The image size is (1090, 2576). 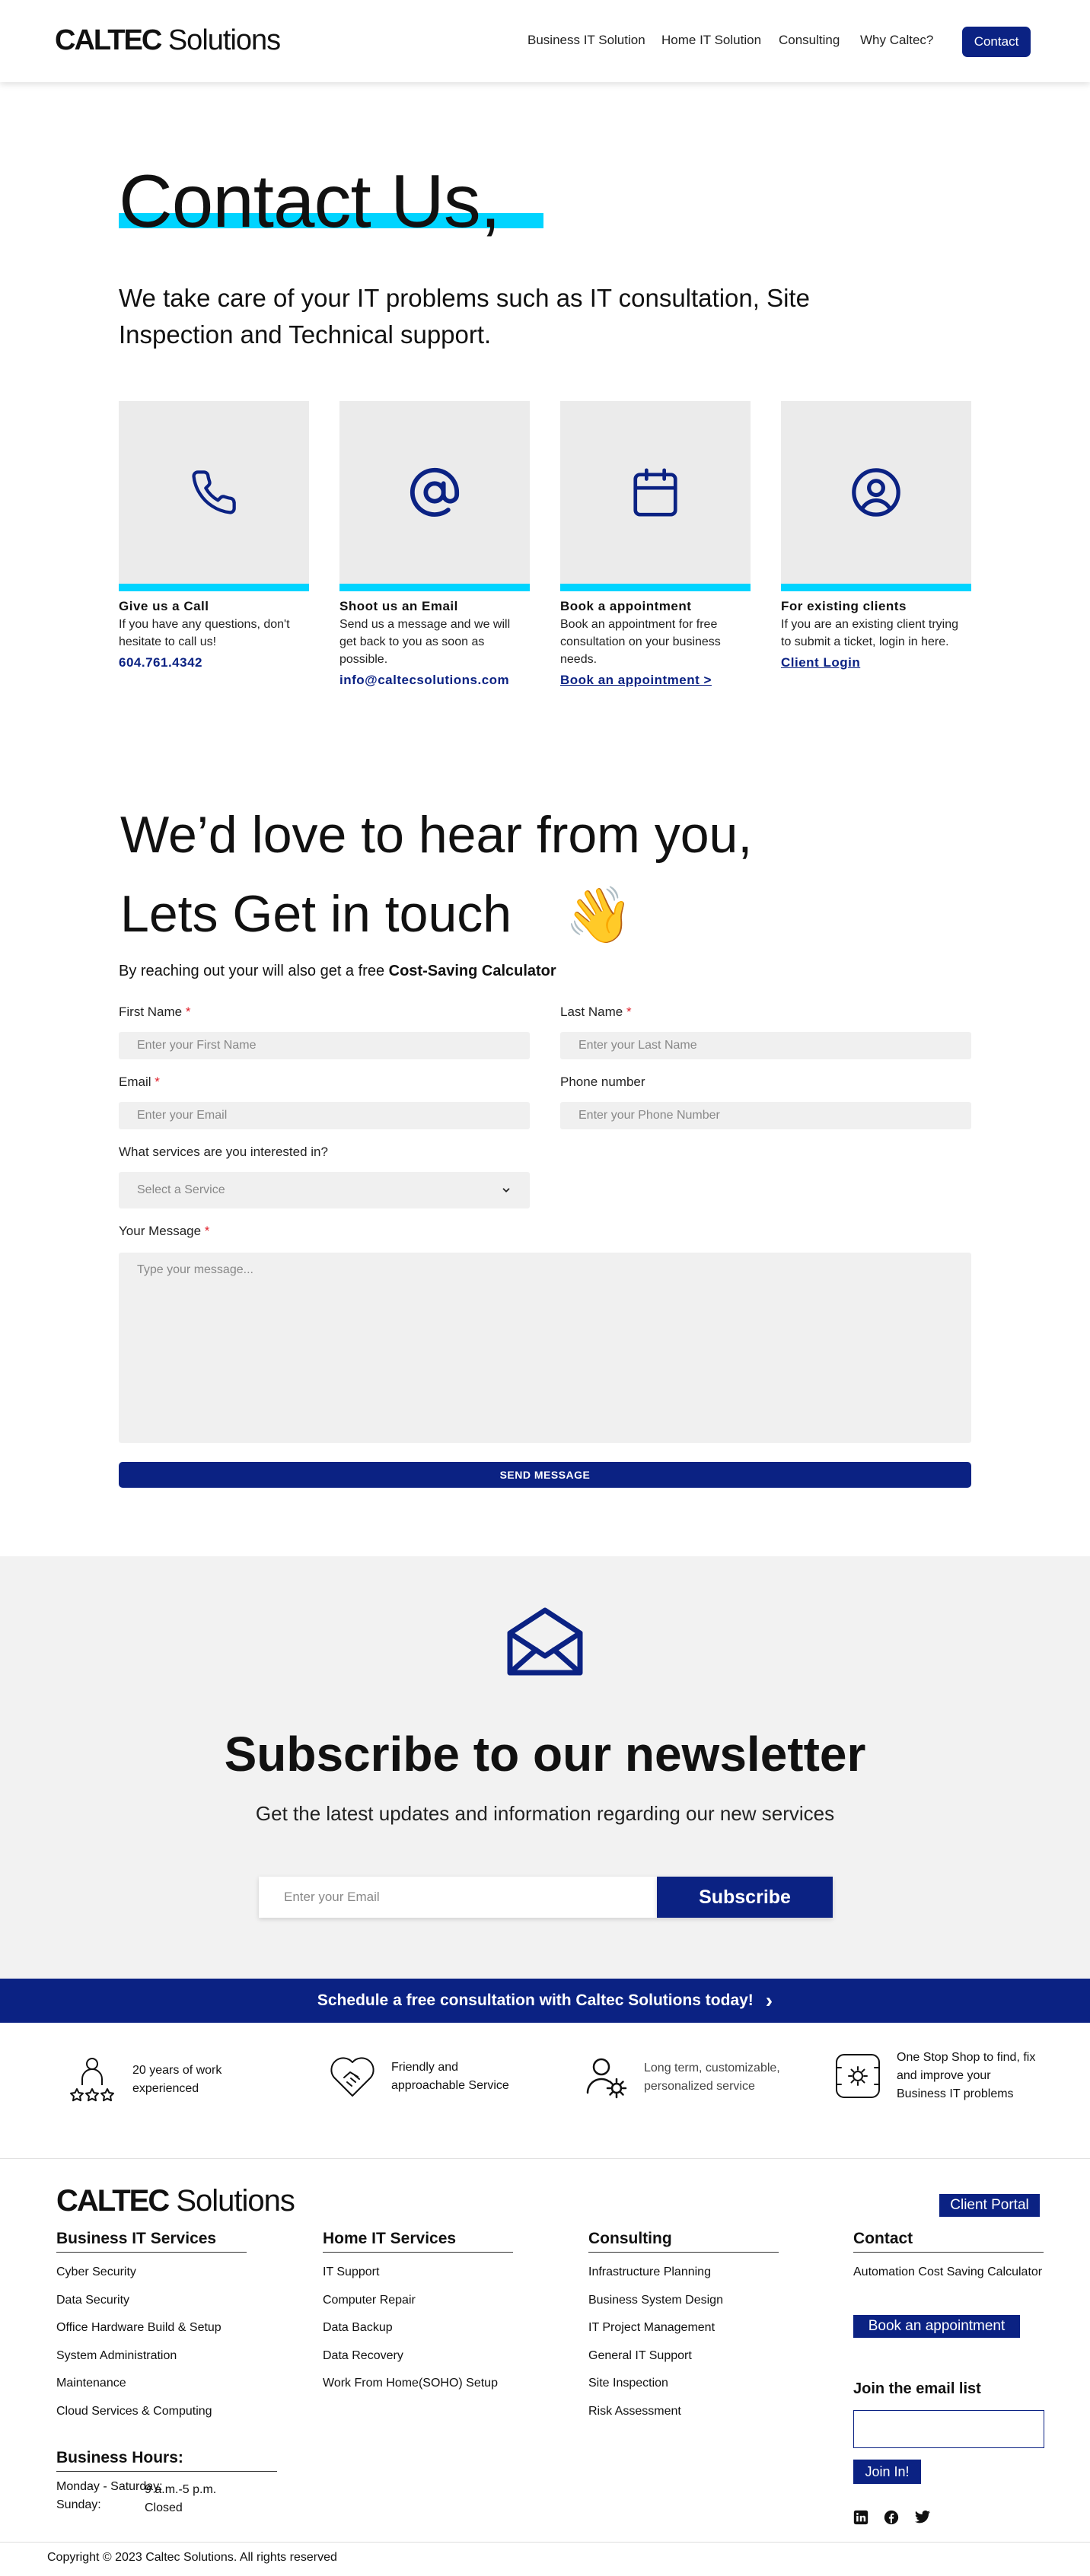 I want to click on client-login-link: Client Login, so click(x=876, y=662).